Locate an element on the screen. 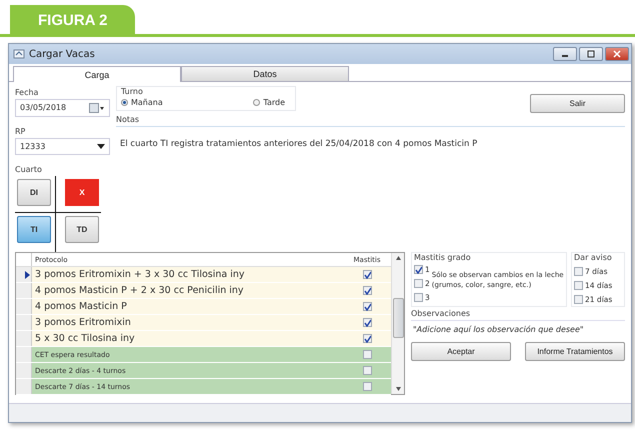 The width and height of the screenshot is (635, 434). scroll-up-icon is located at coordinates (398, 258).